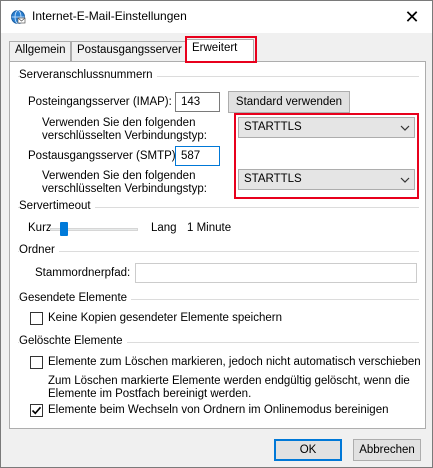 Image resolution: width=433 pixels, height=468 pixels. Describe the element at coordinates (289, 102) in the screenshot. I see `use-default-button: Standard verwenden` at that location.